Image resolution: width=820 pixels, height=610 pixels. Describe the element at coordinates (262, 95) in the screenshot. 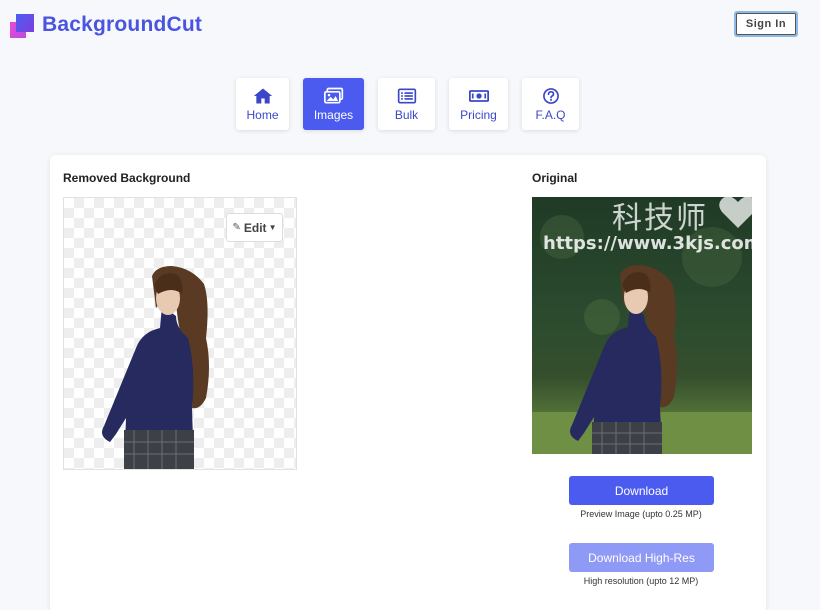

I see `home-icon` at that location.